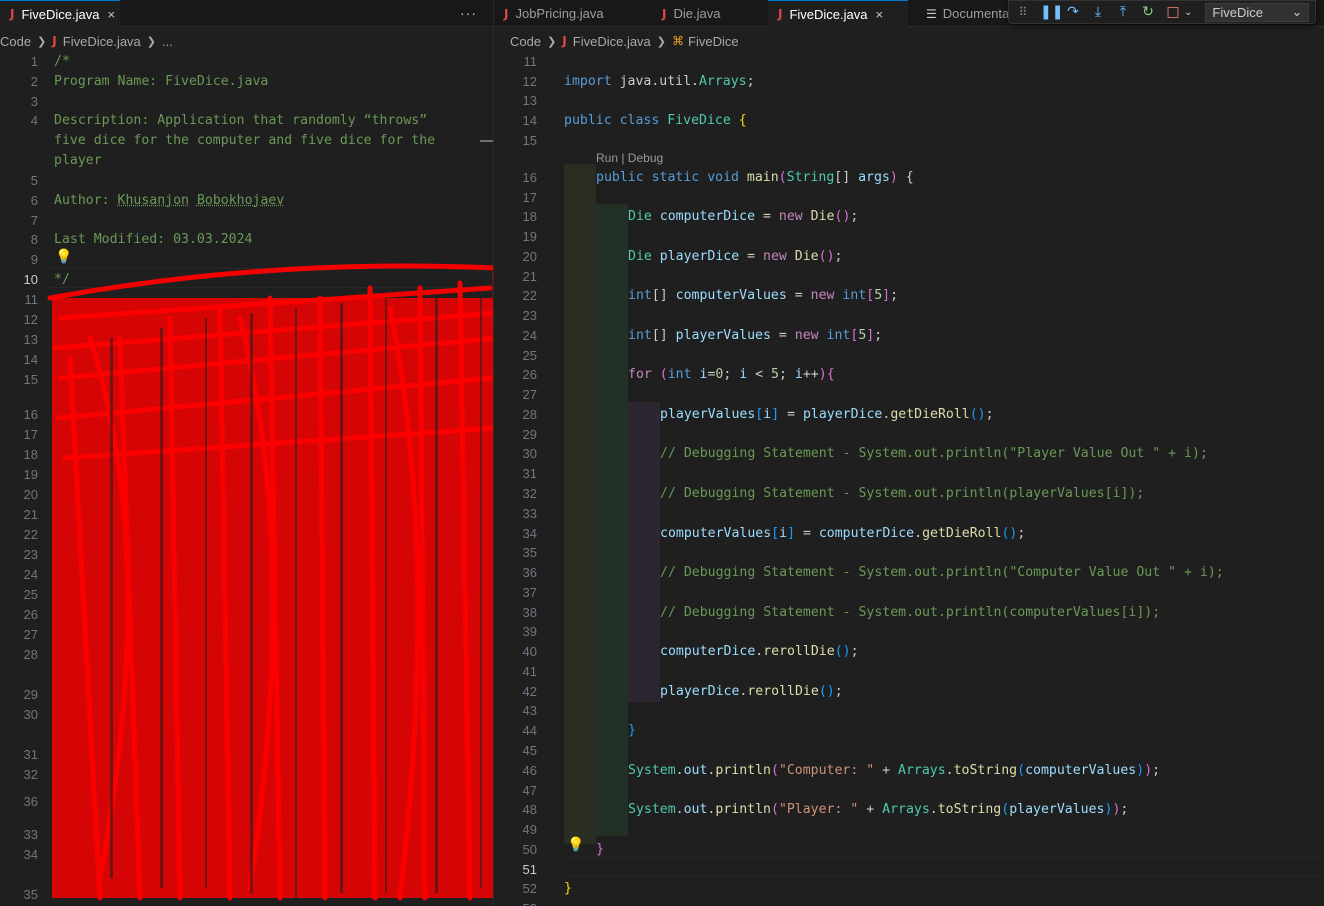 The height and width of the screenshot is (906, 1324). What do you see at coordinates (60, 13) in the screenshot?
I see `tab-fivedice-left: J FiveDice.java ×` at bounding box center [60, 13].